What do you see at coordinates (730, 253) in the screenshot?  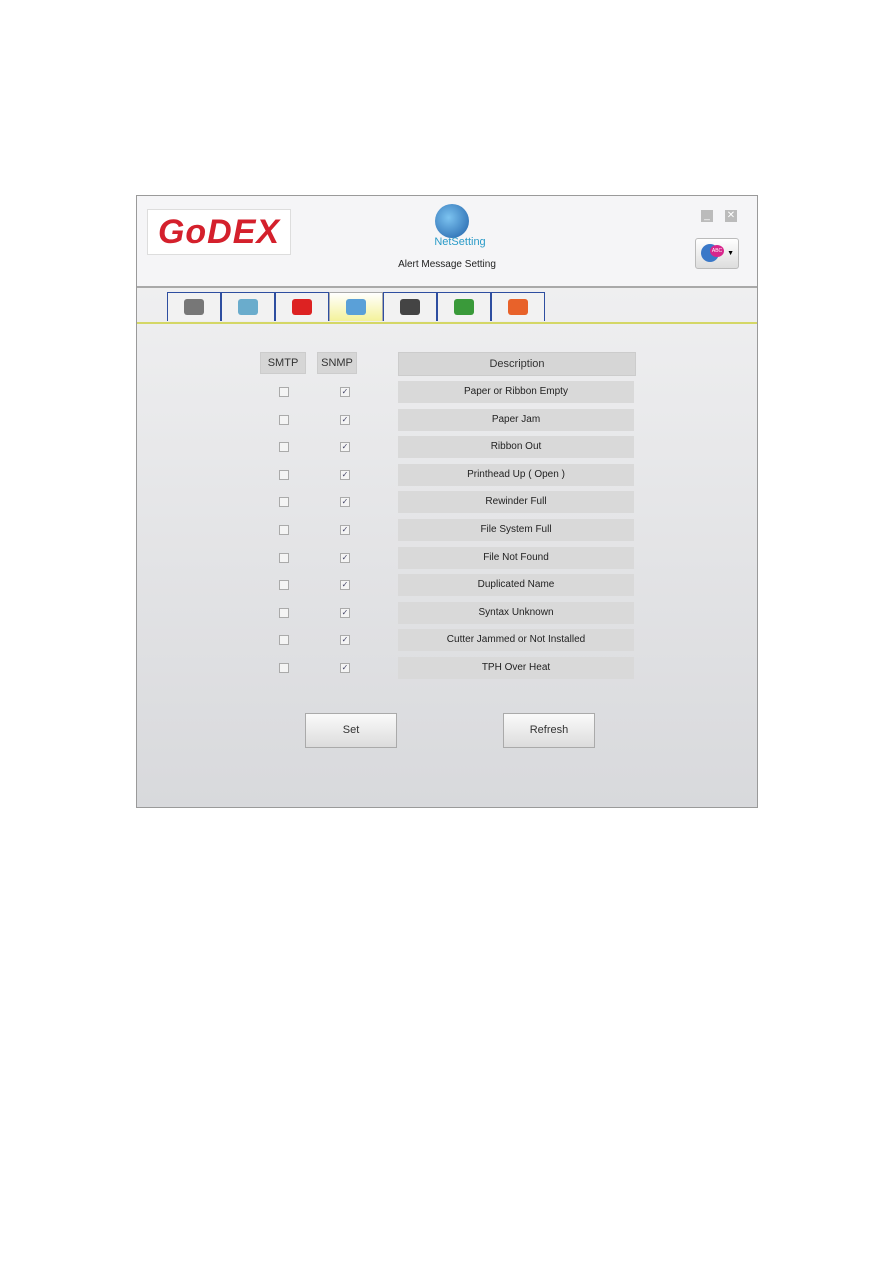 I see `chevron-down-icon: ▼` at bounding box center [730, 253].